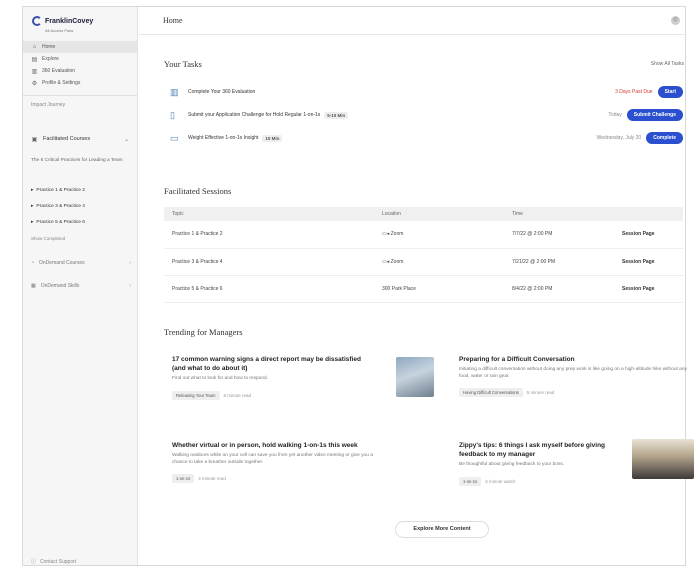 The height and width of the screenshot is (571, 694). What do you see at coordinates (69, 21) in the screenshot?
I see `brand-name: FranklinCovey` at bounding box center [69, 21].